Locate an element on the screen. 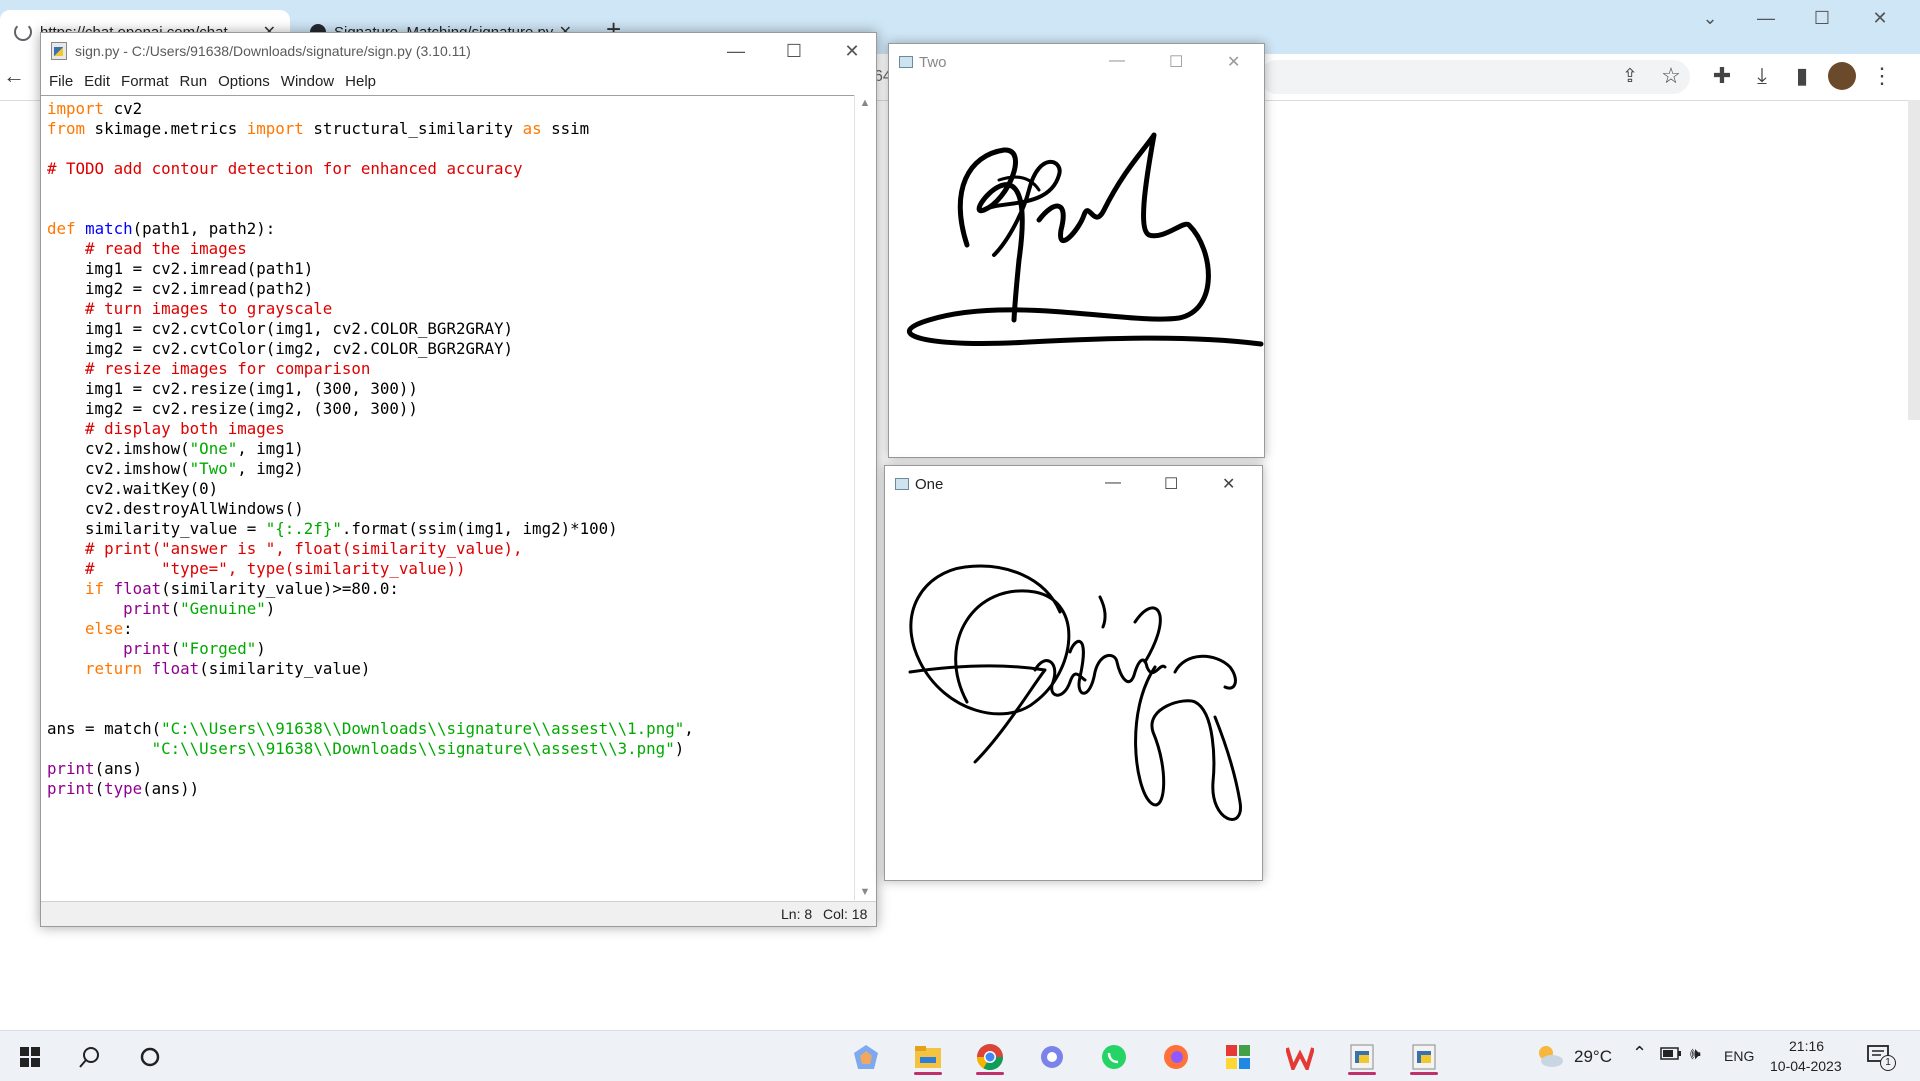 This screenshot has height=1081, width=1920. code-line: print("Forged") is located at coordinates (450, 649).